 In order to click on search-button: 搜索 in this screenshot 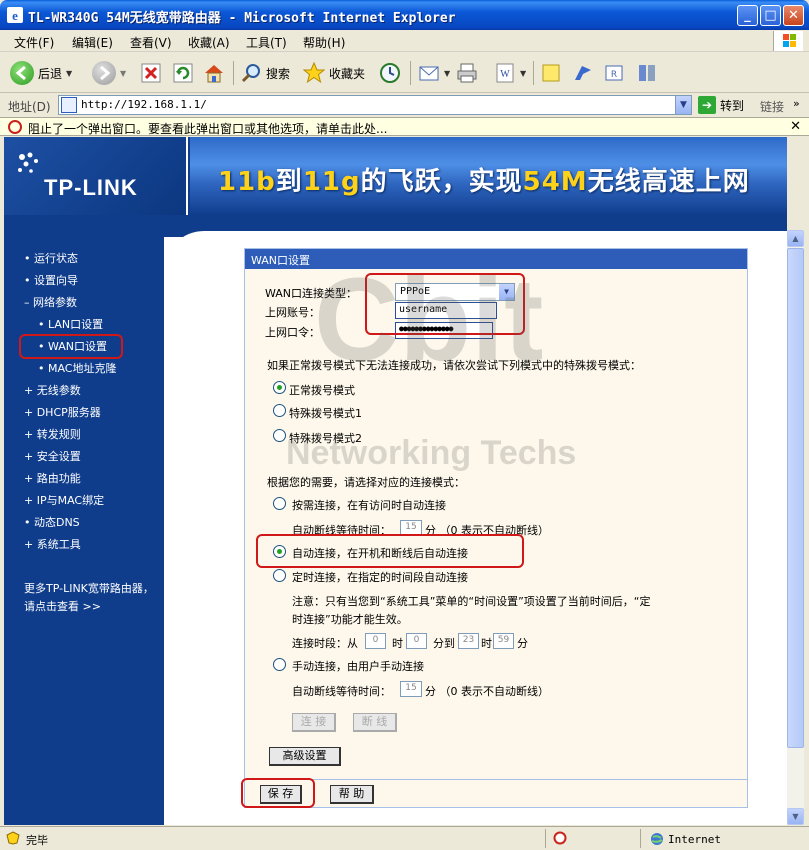, I will do `click(265, 73)`.